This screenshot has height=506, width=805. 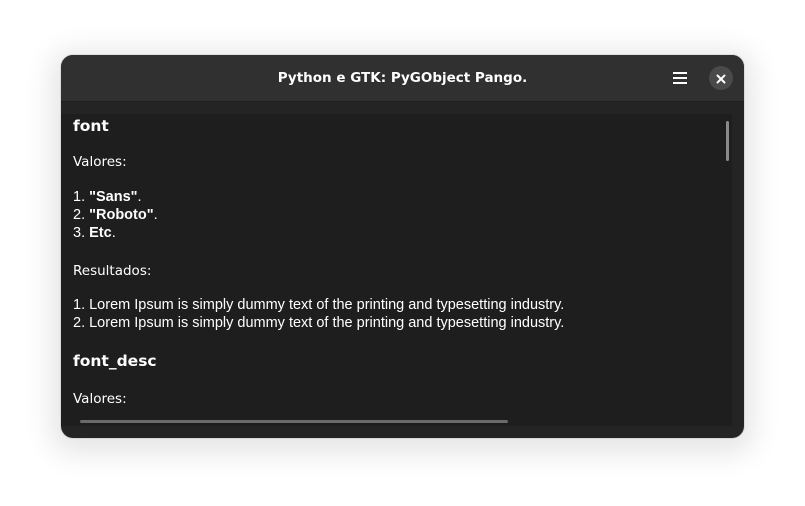 I want to click on horizontal-scrollbar, so click(x=294, y=421).